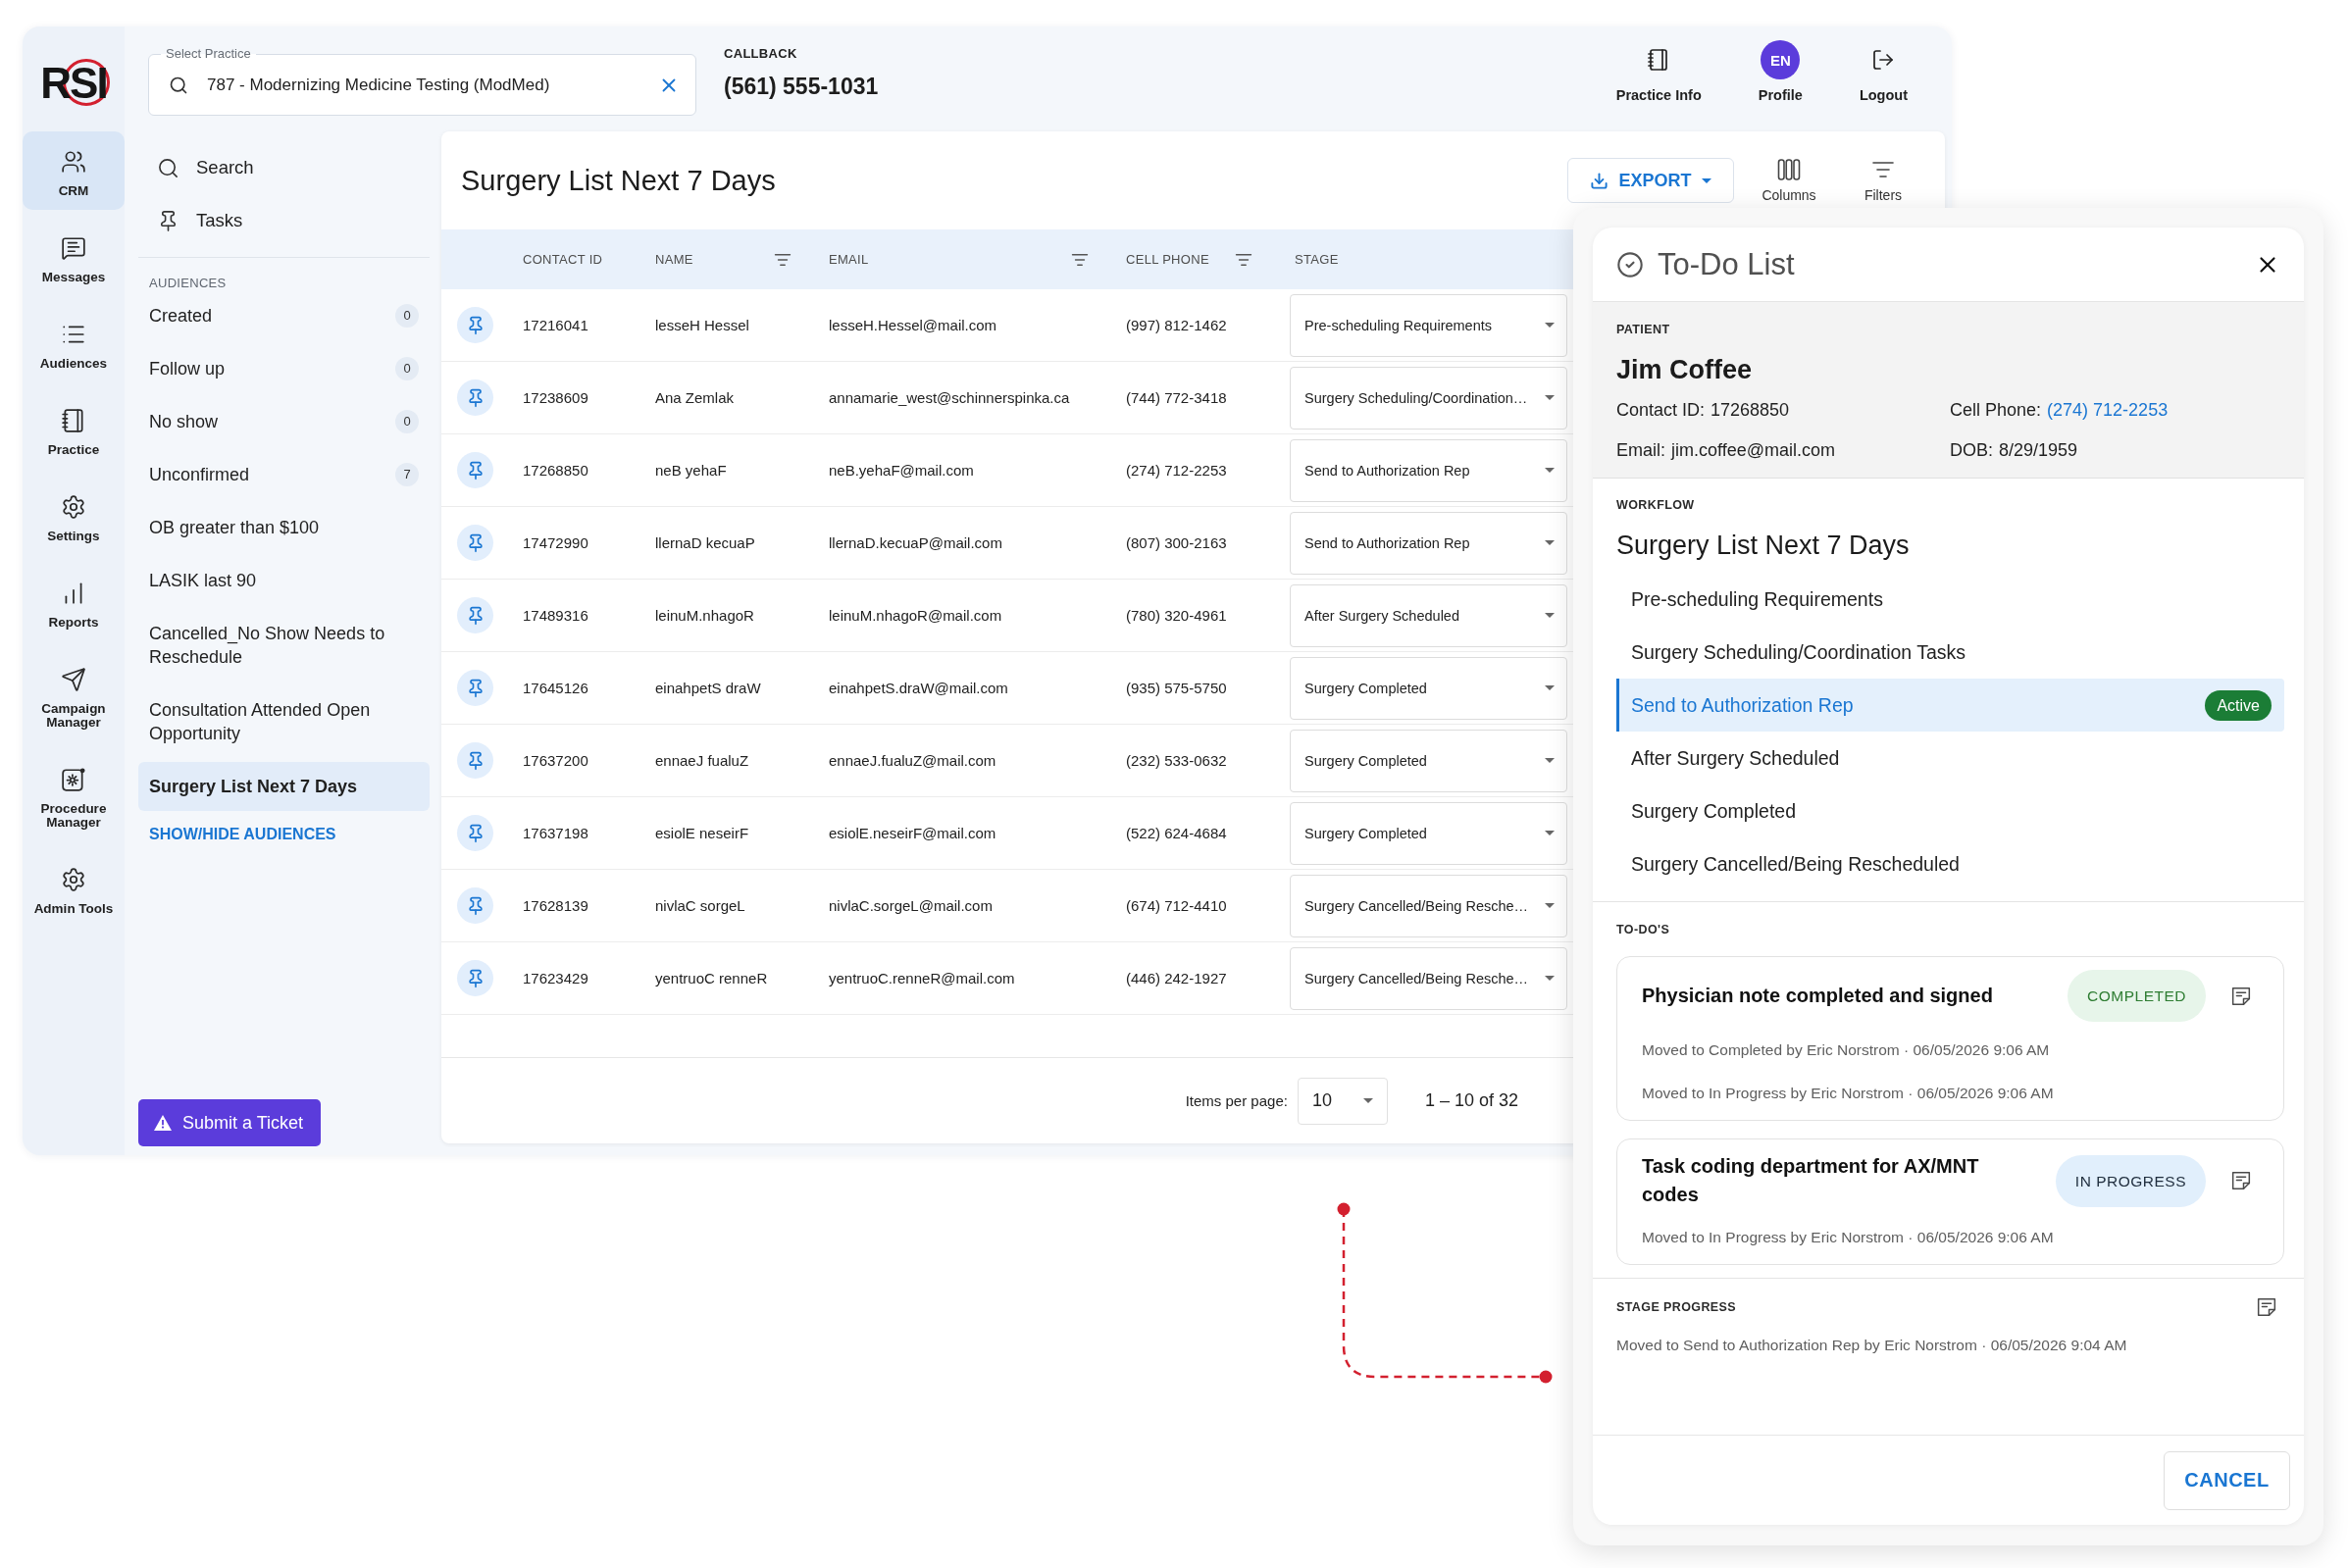  What do you see at coordinates (1428, 325) in the screenshot?
I see `stage-select: Pre-scheduling Requirements` at bounding box center [1428, 325].